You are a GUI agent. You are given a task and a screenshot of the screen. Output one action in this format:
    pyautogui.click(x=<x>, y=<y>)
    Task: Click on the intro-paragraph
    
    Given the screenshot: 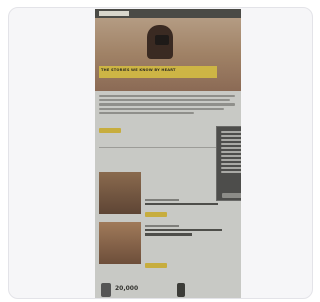 What is the action you would take?
    pyautogui.click(x=167, y=105)
    